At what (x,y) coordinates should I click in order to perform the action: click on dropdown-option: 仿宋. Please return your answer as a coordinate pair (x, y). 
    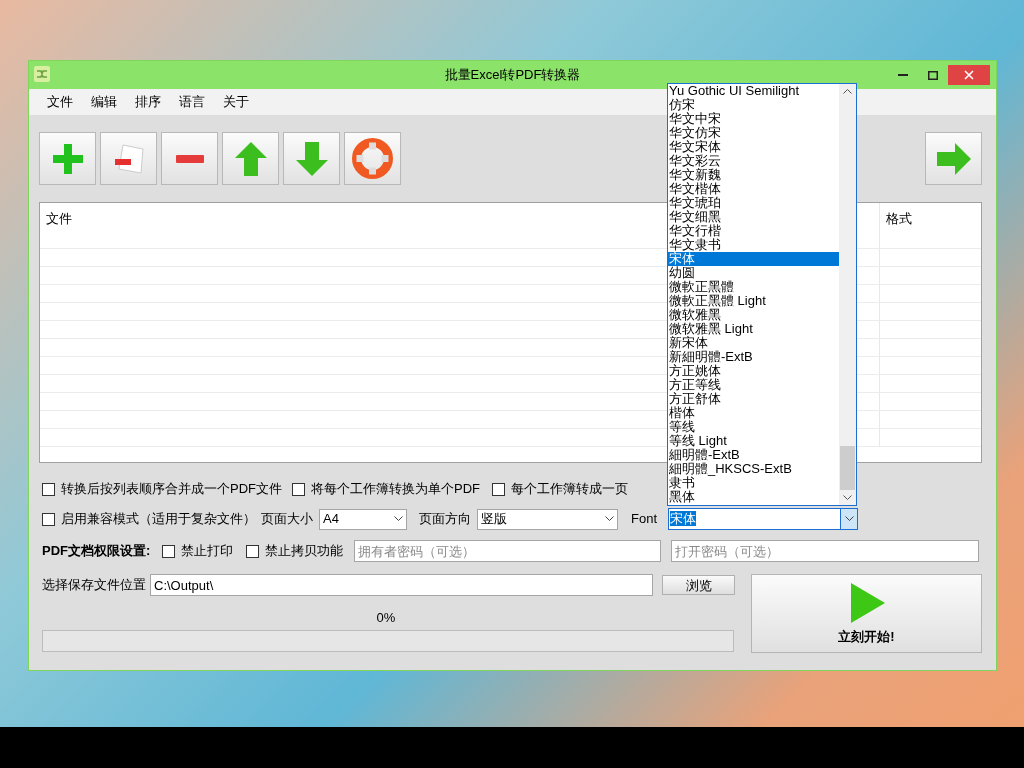
    Looking at the image, I should click on (753, 105).